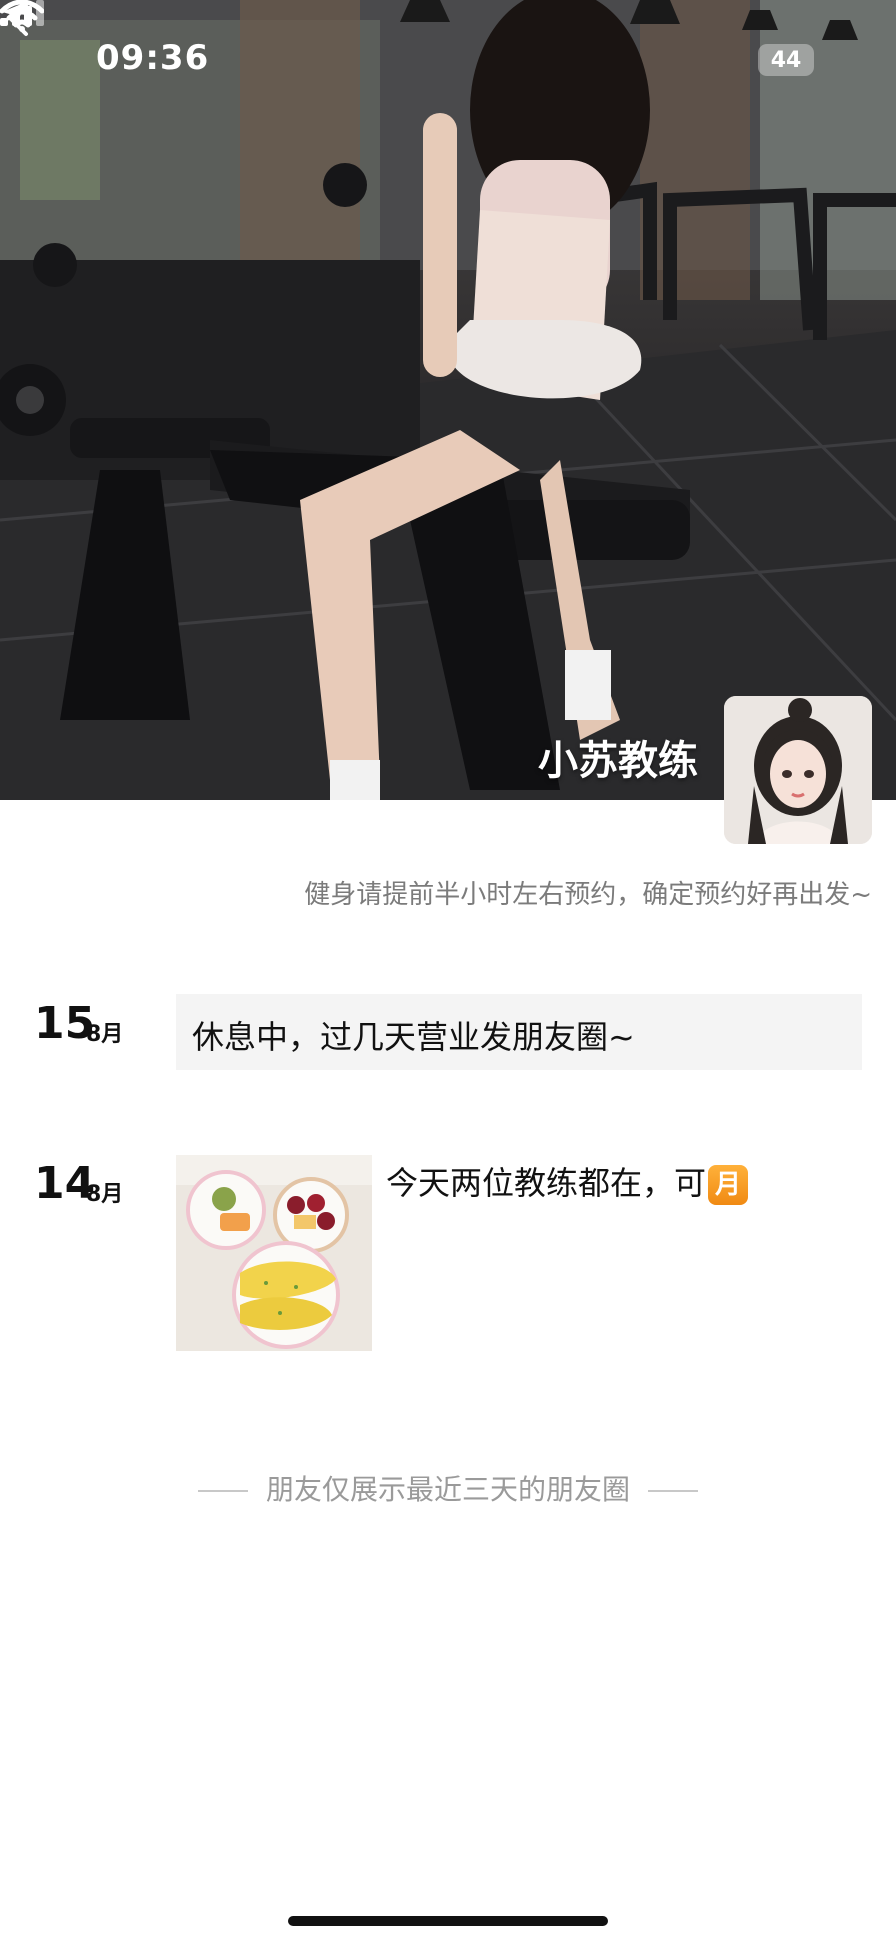 Image resolution: width=896 pixels, height=1942 pixels. Describe the element at coordinates (222, 1491) in the screenshot. I see `divider-left` at that location.